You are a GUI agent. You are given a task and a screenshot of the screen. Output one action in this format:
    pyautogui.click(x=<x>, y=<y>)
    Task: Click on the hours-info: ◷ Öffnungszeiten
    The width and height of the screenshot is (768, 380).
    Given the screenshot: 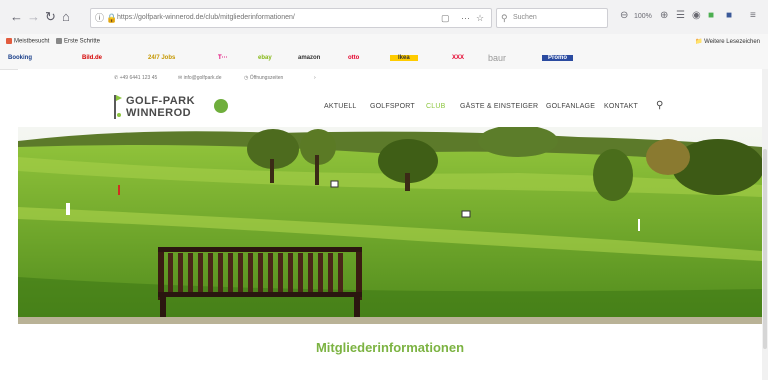 What is the action you would take?
    pyautogui.click(x=263, y=78)
    